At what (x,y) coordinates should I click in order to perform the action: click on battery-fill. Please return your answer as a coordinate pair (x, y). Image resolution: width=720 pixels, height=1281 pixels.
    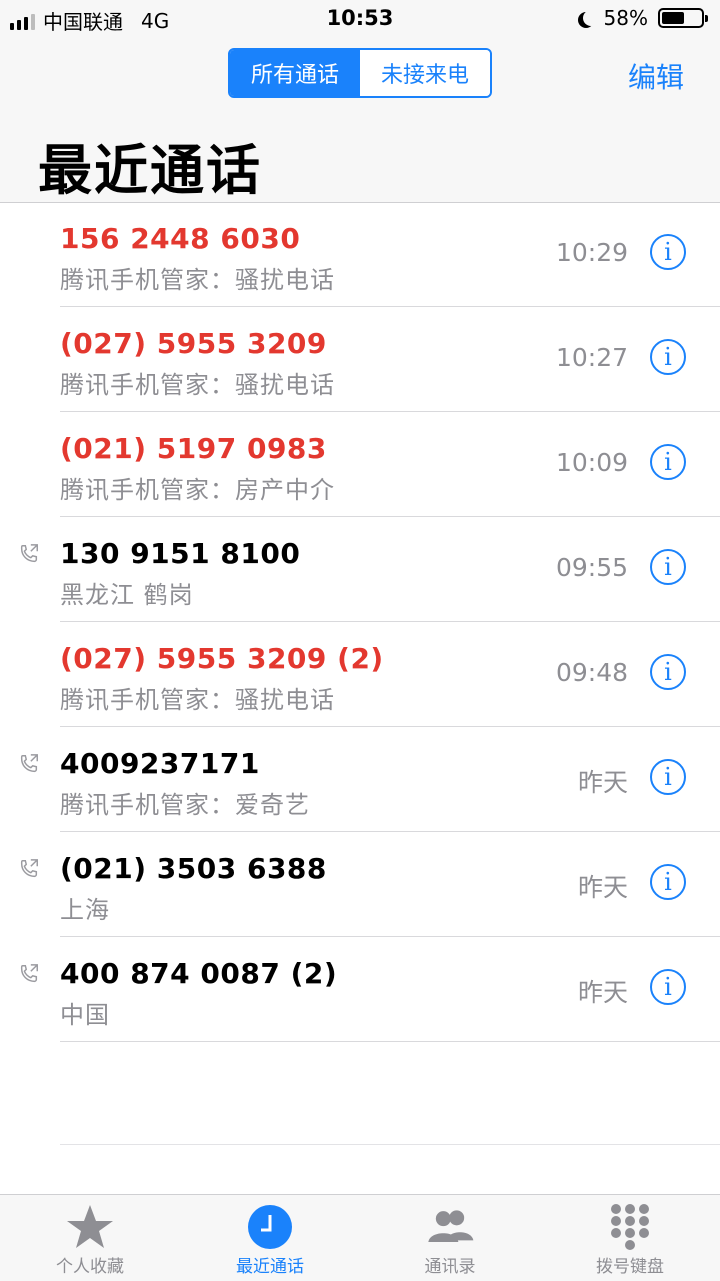
    Looking at the image, I should click on (673, 18).